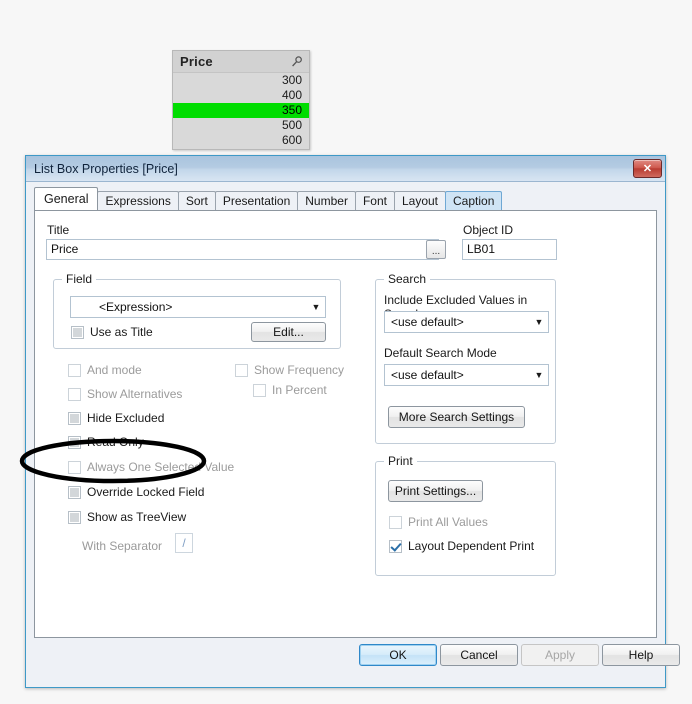 Image resolution: width=692 pixels, height=704 pixels. What do you see at coordinates (345, 169) in the screenshot?
I see `dialog-title-bar: List Box Properties [Price] ✕` at bounding box center [345, 169].